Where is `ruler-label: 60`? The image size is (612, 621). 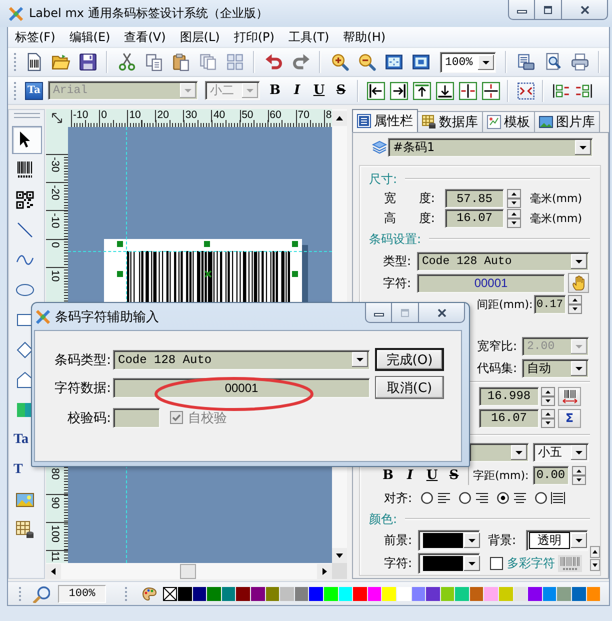 ruler-label: 60 is located at coordinates (276, 115).